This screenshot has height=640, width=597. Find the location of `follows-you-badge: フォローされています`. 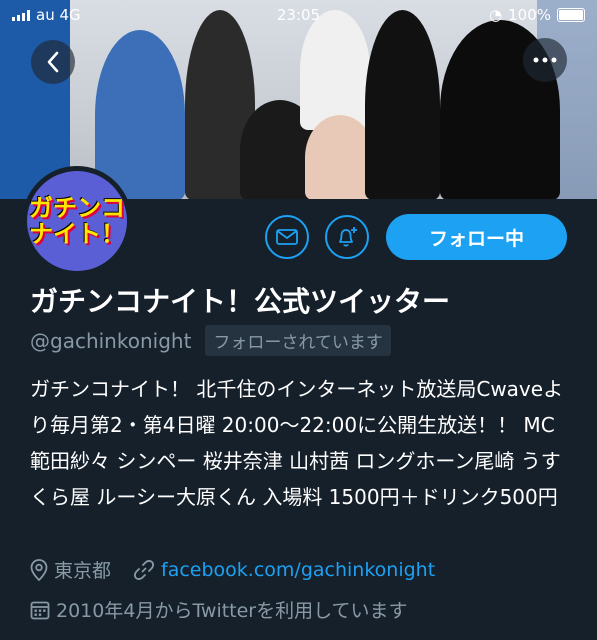

follows-you-badge: フォローされています is located at coordinates (298, 340).